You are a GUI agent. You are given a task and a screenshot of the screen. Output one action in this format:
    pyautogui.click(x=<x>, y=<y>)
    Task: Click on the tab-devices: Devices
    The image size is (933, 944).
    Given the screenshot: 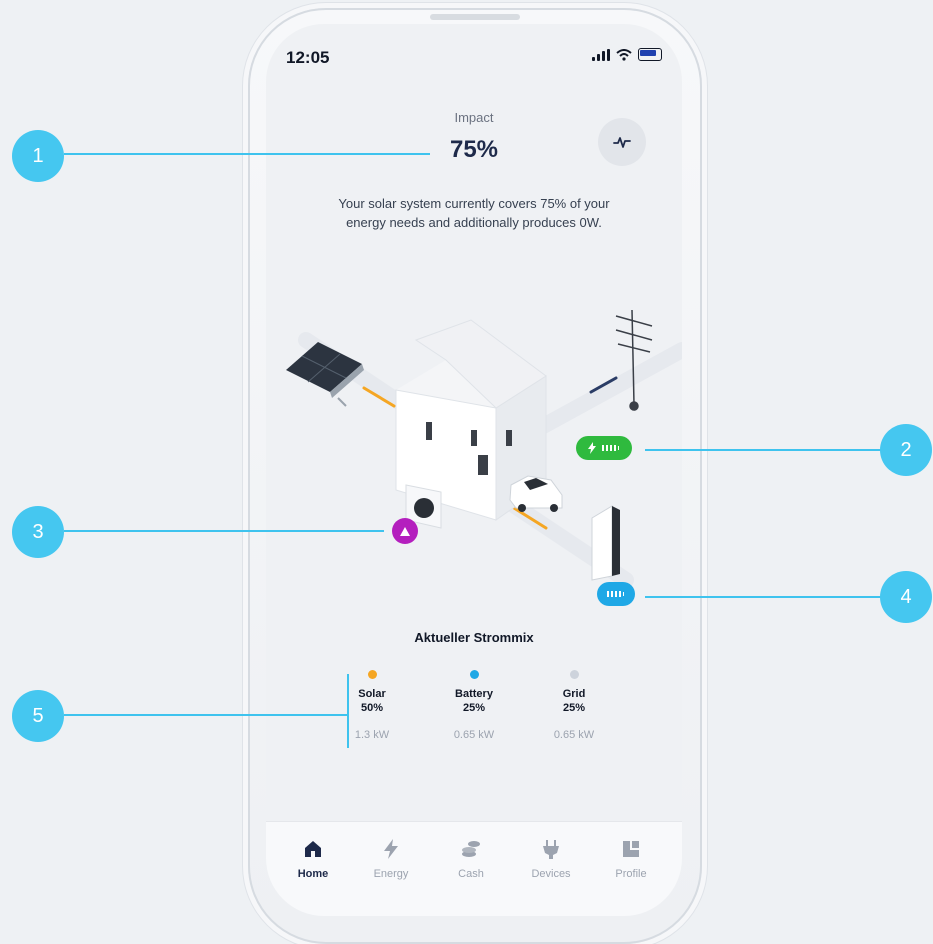 What is the action you would take?
    pyautogui.click(x=551, y=858)
    